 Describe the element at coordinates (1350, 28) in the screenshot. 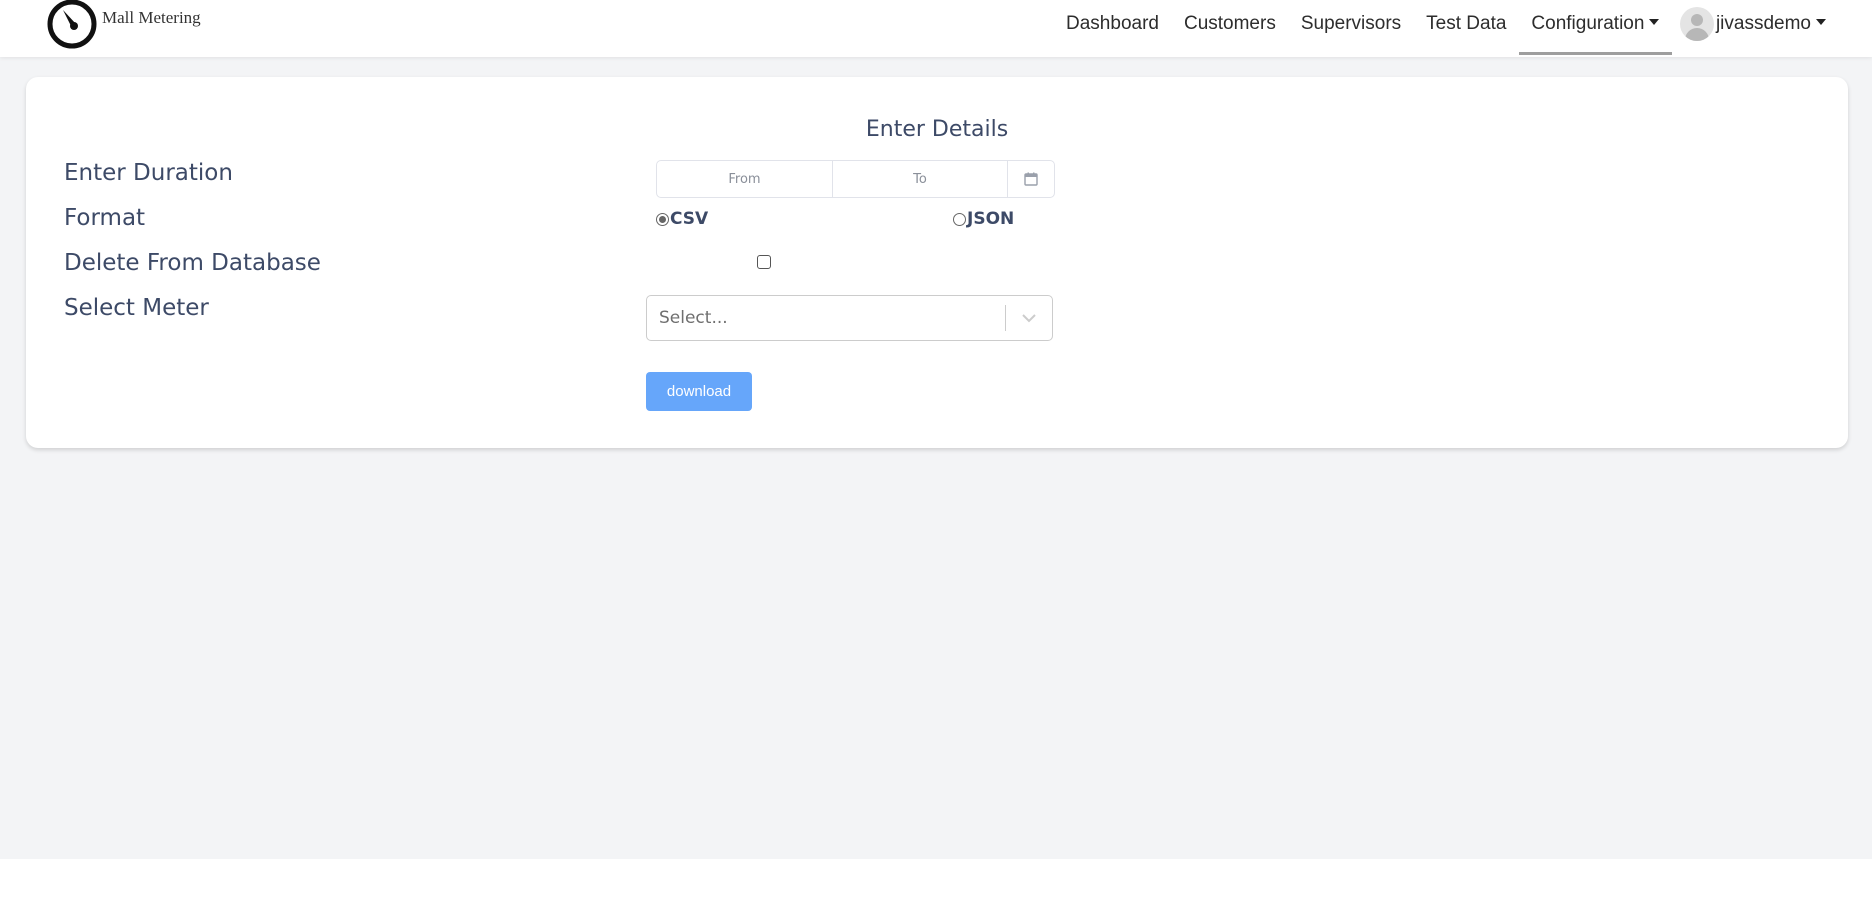

I see `nav-supervisors: Supervisors` at that location.